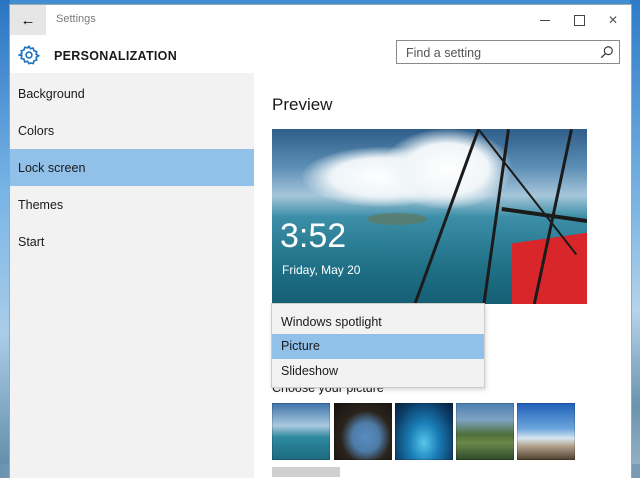  Describe the element at coordinates (132, 167) in the screenshot. I see `sidebar-item-lock-screen: Lock screen` at that location.